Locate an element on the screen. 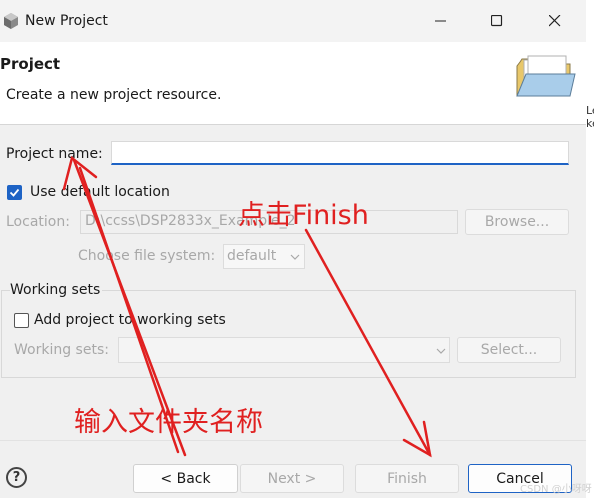 Image resolution: width=594 pixels, height=498 pixels. background-window-edge is located at coordinates (590, 249).